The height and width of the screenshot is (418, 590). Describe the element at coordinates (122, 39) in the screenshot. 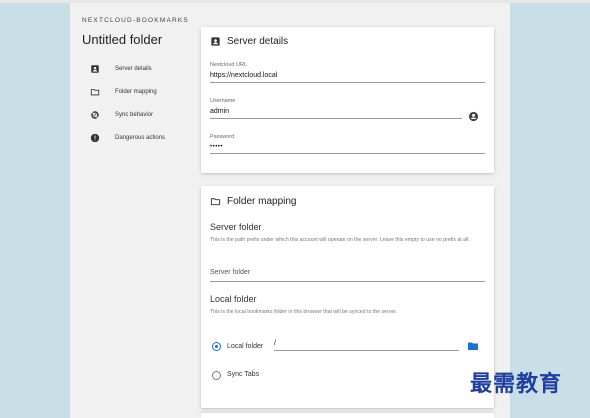

I see `account-title: Untitled folder` at that location.